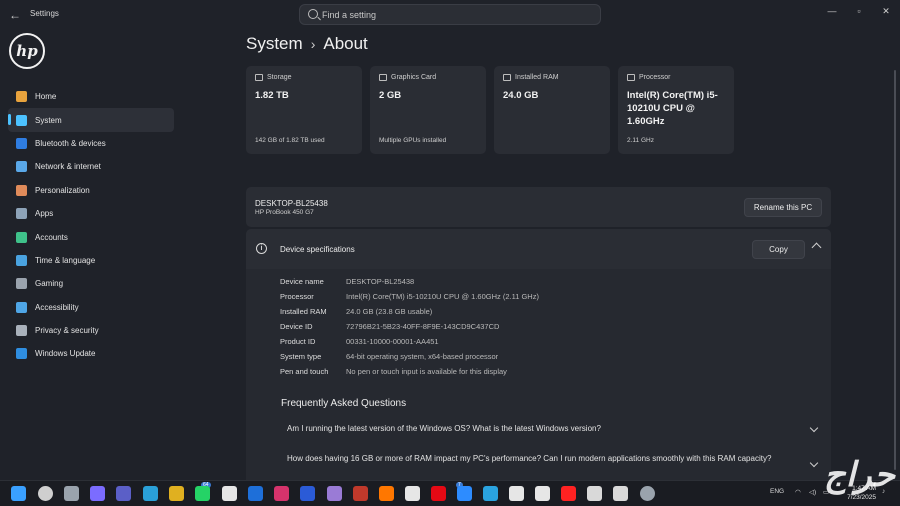 Image resolution: width=900 pixels, height=506 pixels. What do you see at coordinates (27, 51) in the screenshot?
I see `hp-logo: hp` at bounding box center [27, 51].